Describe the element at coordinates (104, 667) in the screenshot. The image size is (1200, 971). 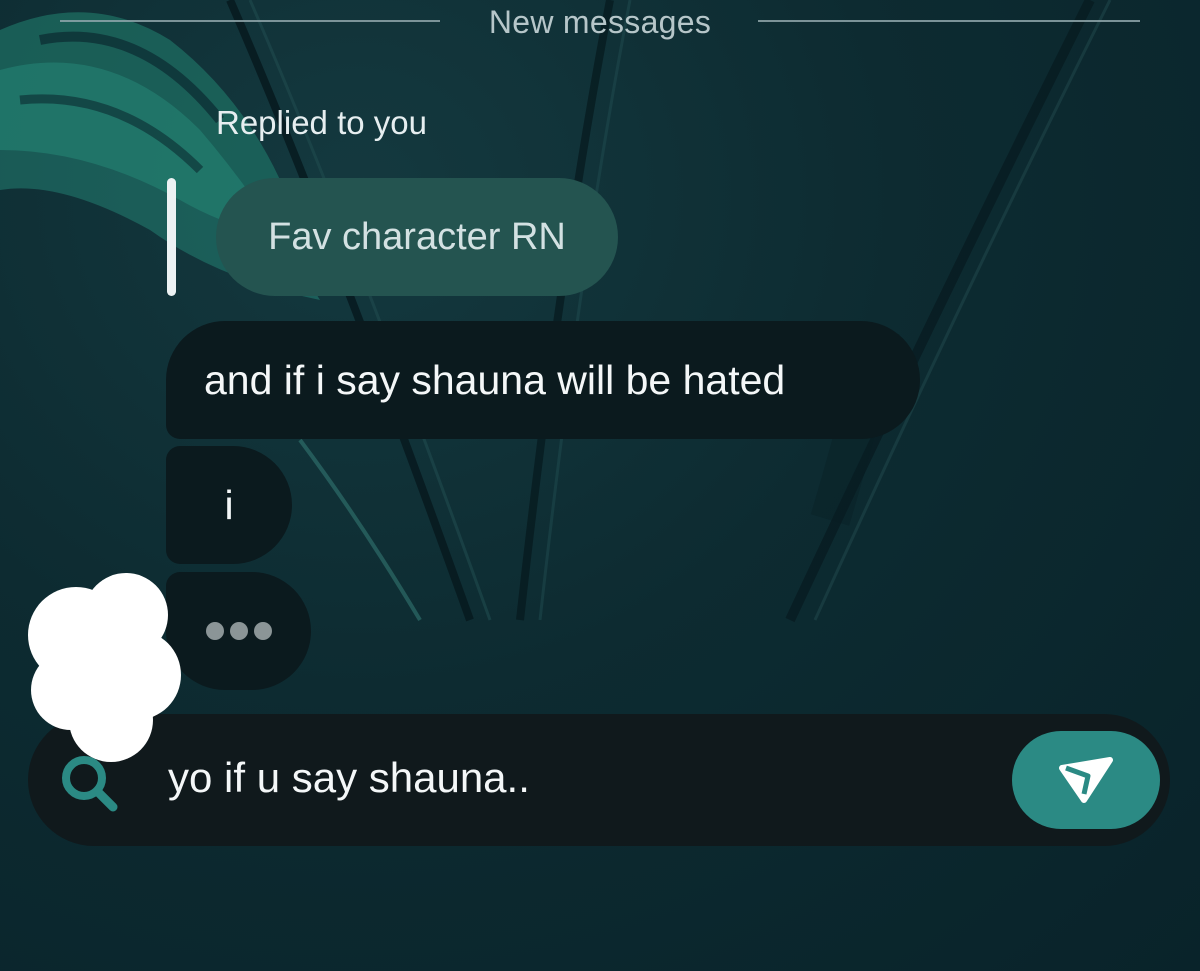
I see `avatar` at that location.